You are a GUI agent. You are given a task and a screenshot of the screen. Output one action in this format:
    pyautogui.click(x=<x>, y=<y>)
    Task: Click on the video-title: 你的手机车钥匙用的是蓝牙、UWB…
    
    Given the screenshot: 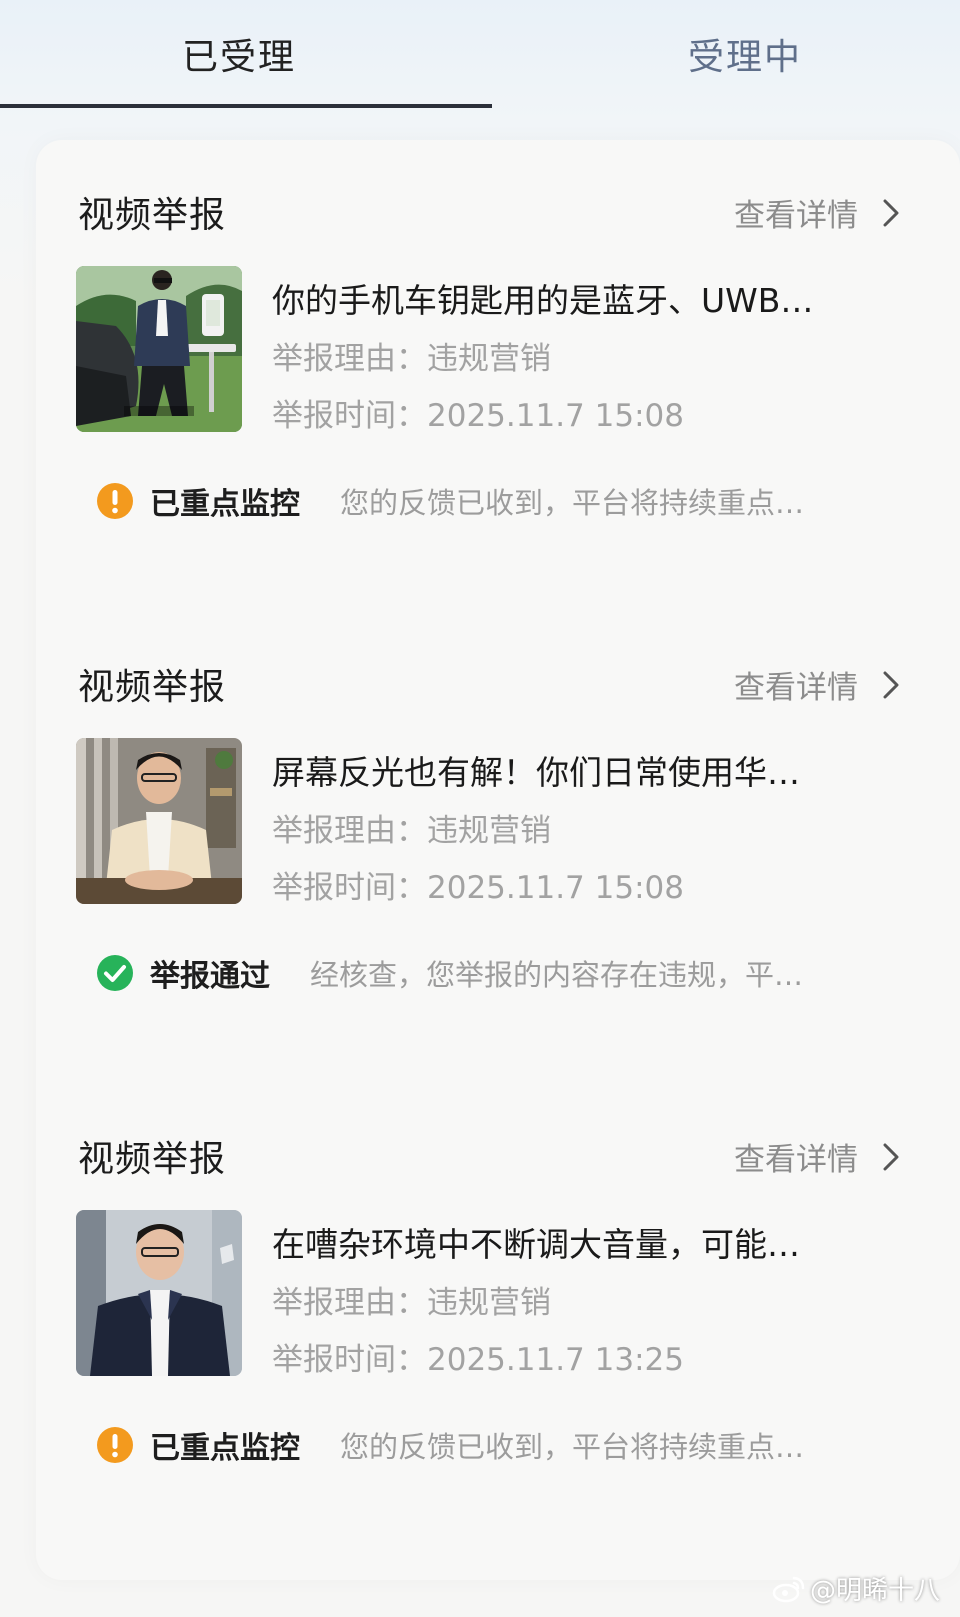 What is the action you would take?
    pyautogui.click(x=543, y=300)
    